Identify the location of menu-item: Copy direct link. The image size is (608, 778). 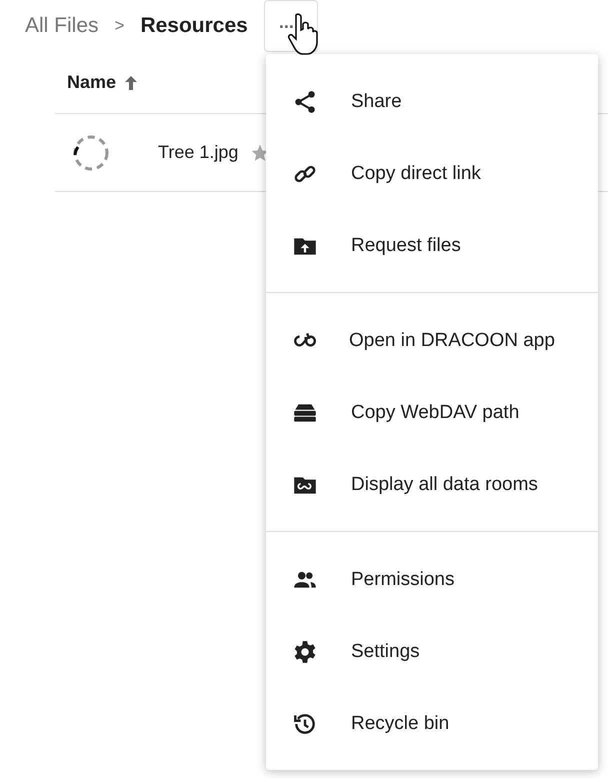
(432, 174).